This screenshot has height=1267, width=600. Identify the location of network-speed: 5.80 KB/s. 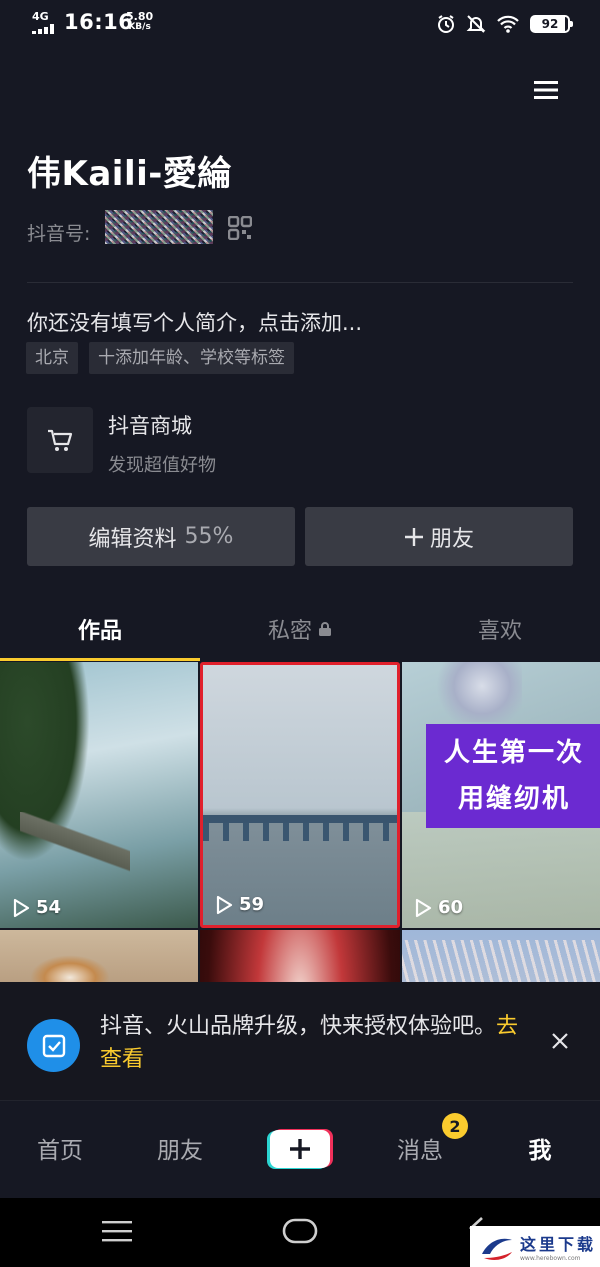
(140, 21).